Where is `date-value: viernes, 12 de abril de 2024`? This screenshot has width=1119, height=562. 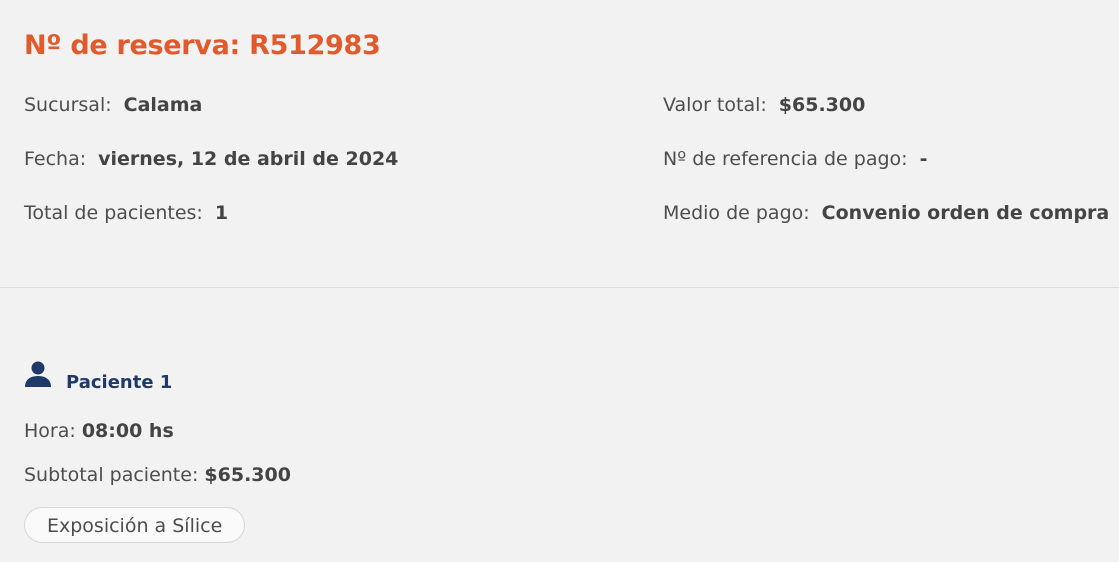
date-value: viernes, 12 de abril de 2024 is located at coordinates (248, 159).